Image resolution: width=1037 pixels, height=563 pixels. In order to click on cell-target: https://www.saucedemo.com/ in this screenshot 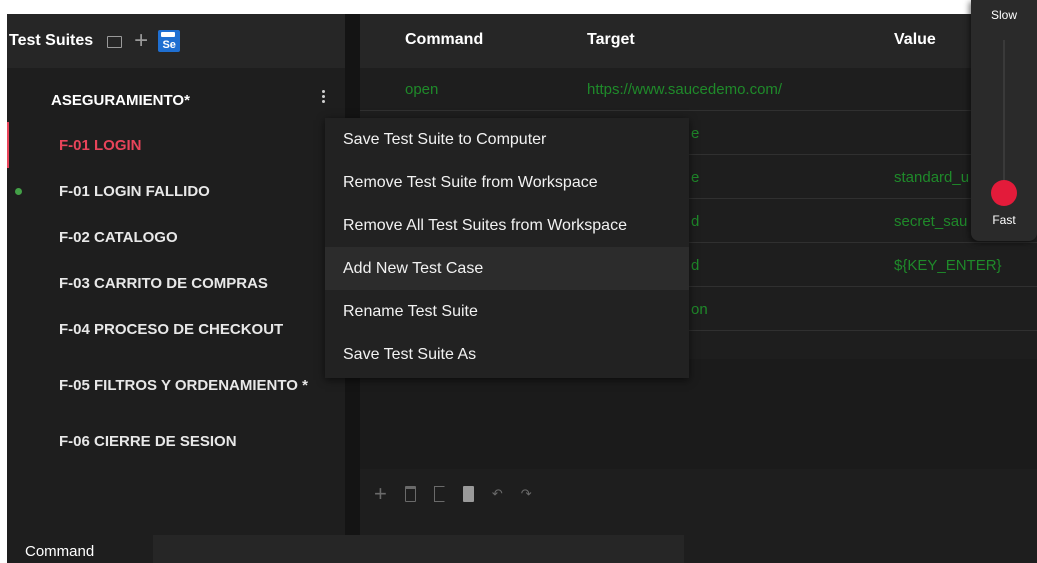, I will do `click(685, 89)`.